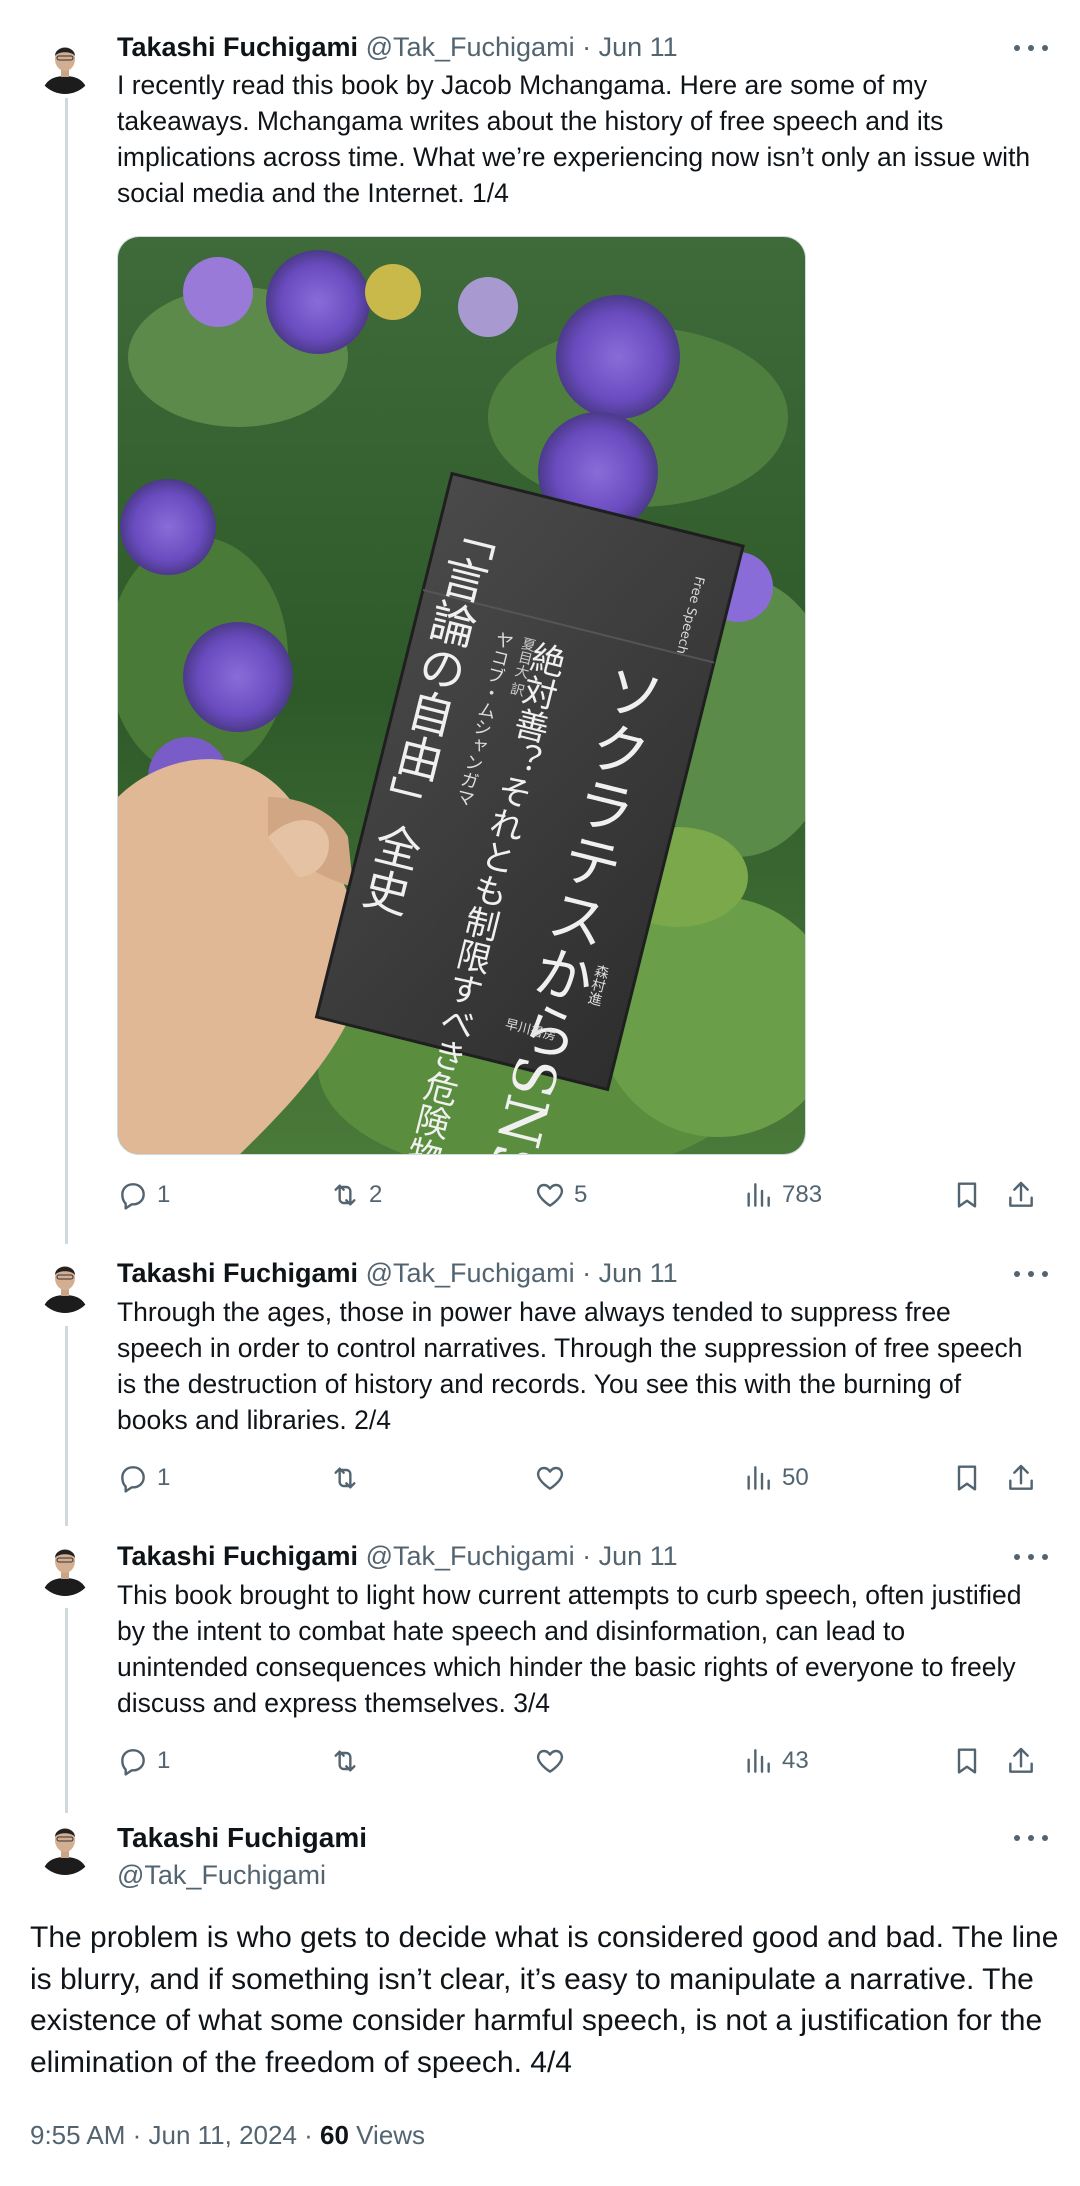 The height and width of the screenshot is (2186, 1080). What do you see at coordinates (582, 1478) in the screenshot?
I see `tweet-actions: 1 50` at bounding box center [582, 1478].